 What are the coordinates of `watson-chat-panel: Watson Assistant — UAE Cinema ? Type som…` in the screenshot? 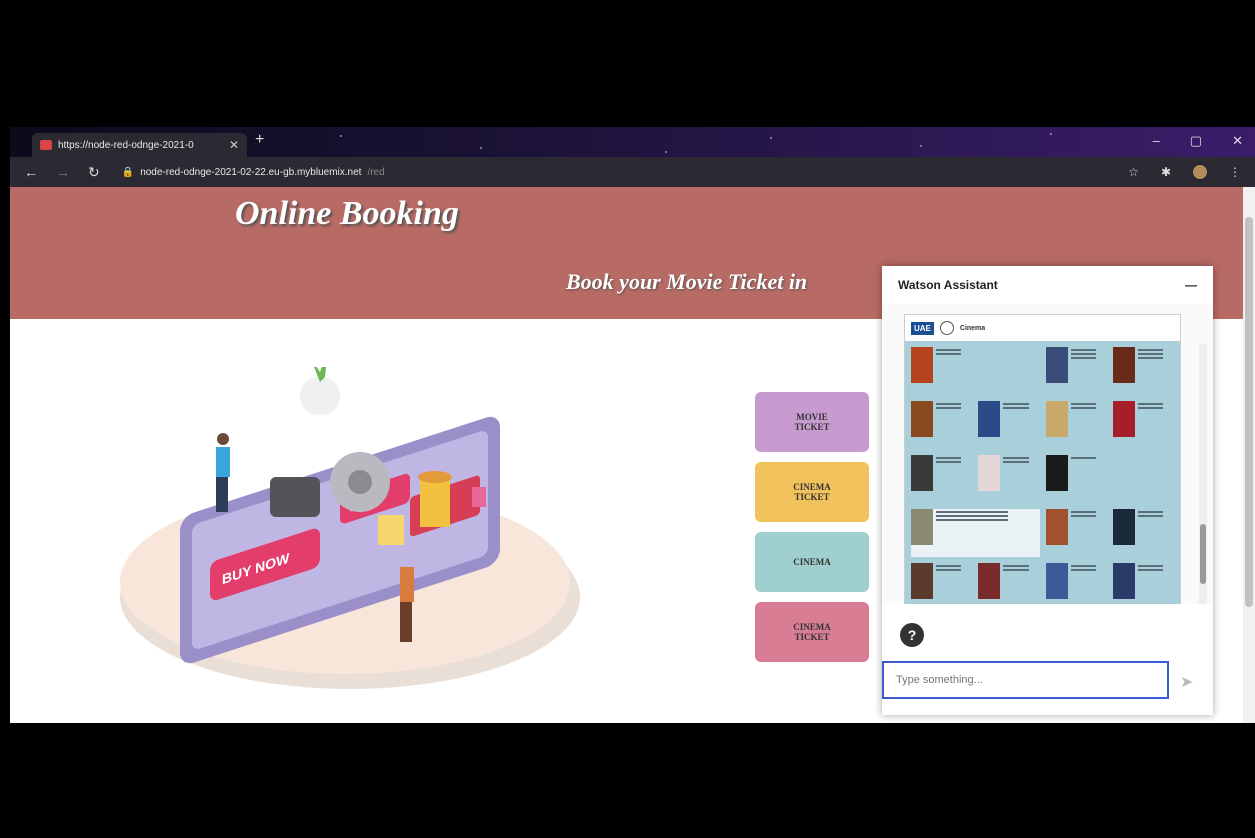 It's located at (1047, 490).